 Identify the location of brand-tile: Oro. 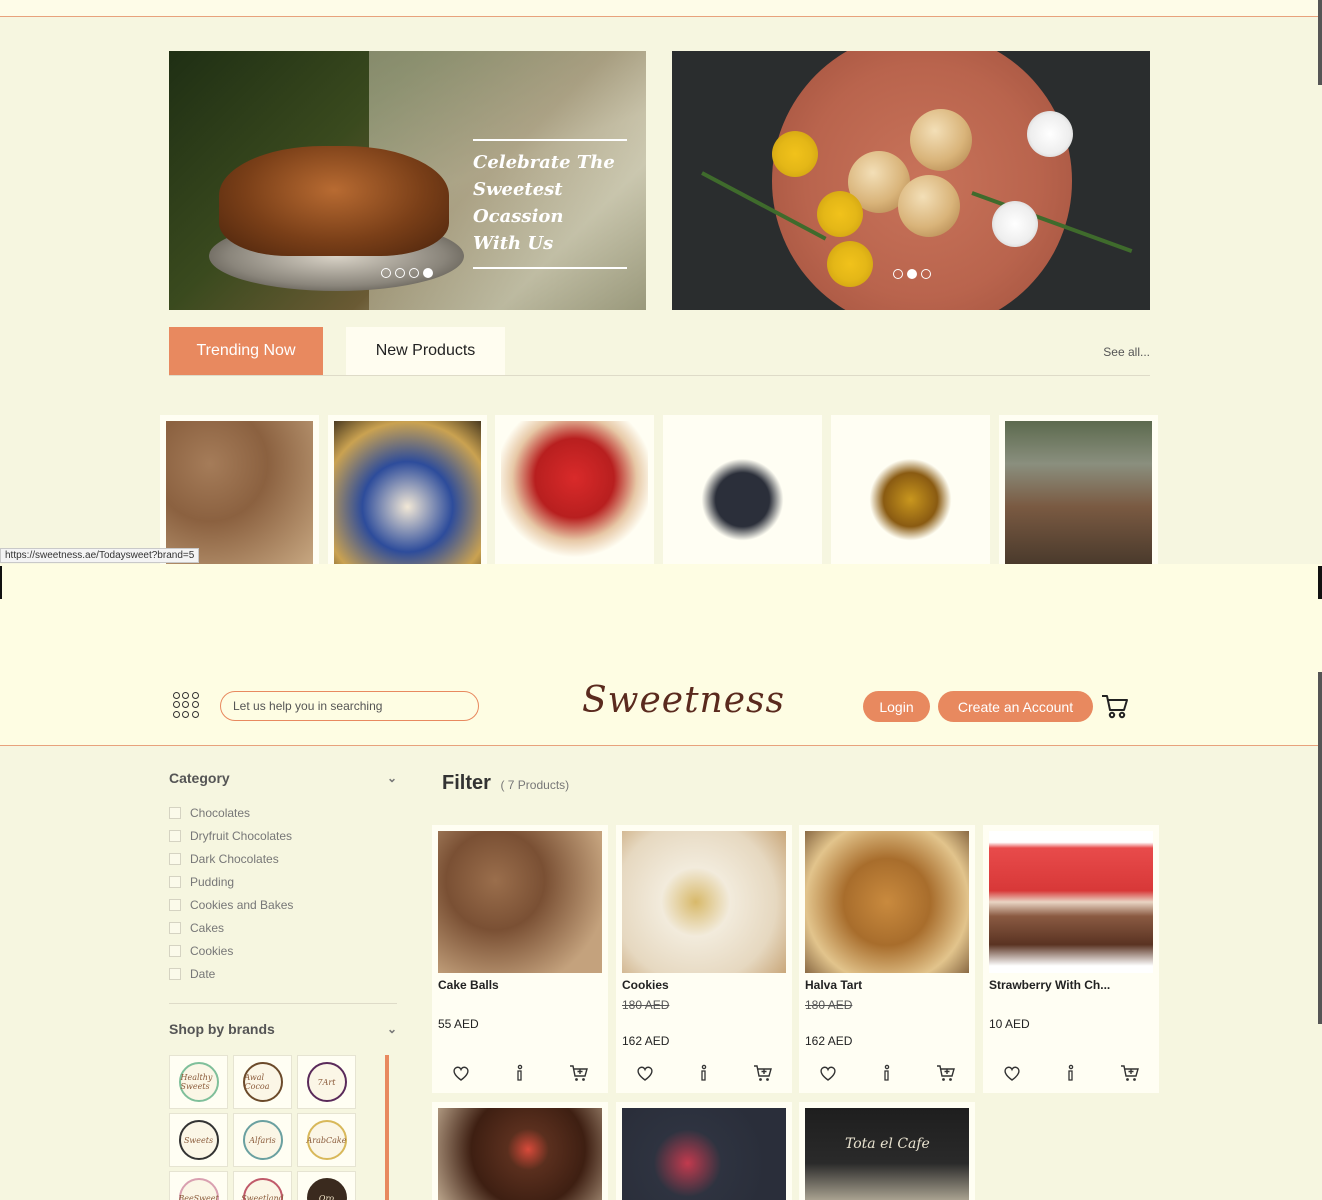
(326, 1185).